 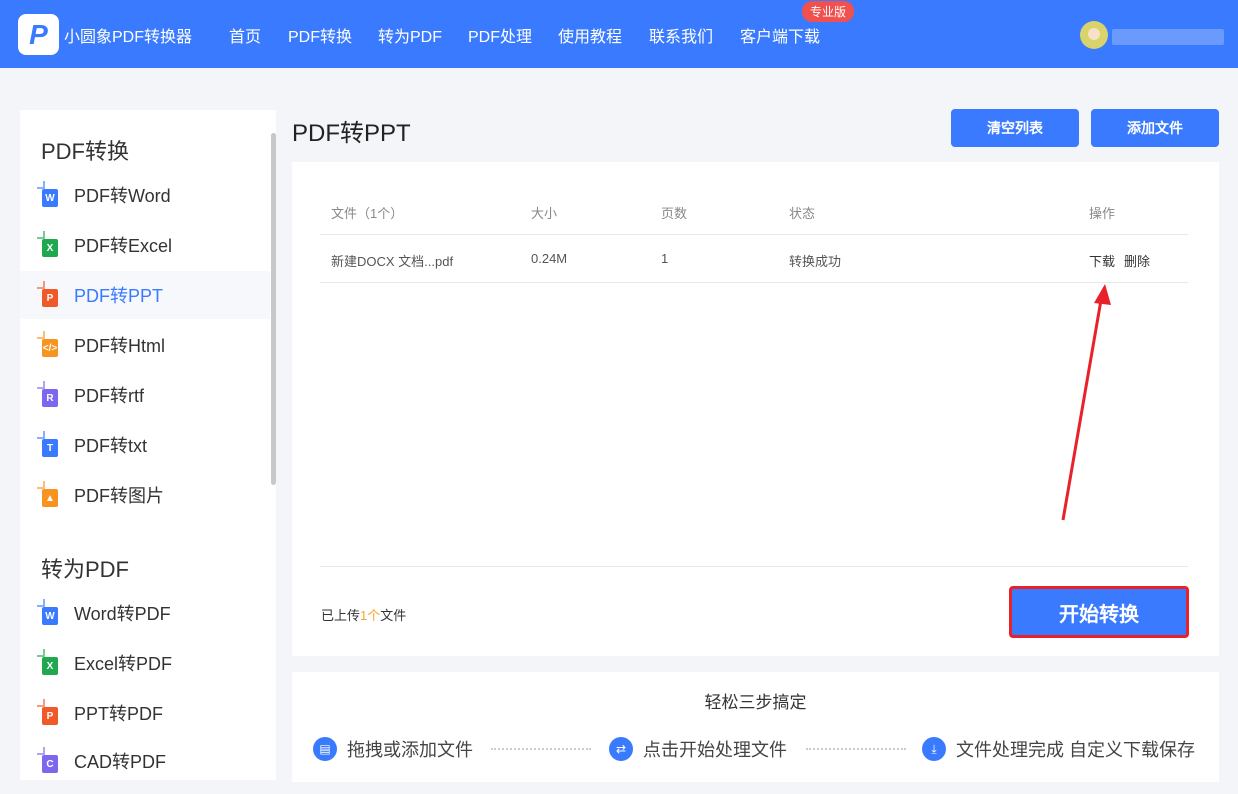 What do you see at coordinates (665, 258) in the screenshot?
I see `file-pages: 1` at bounding box center [665, 258].